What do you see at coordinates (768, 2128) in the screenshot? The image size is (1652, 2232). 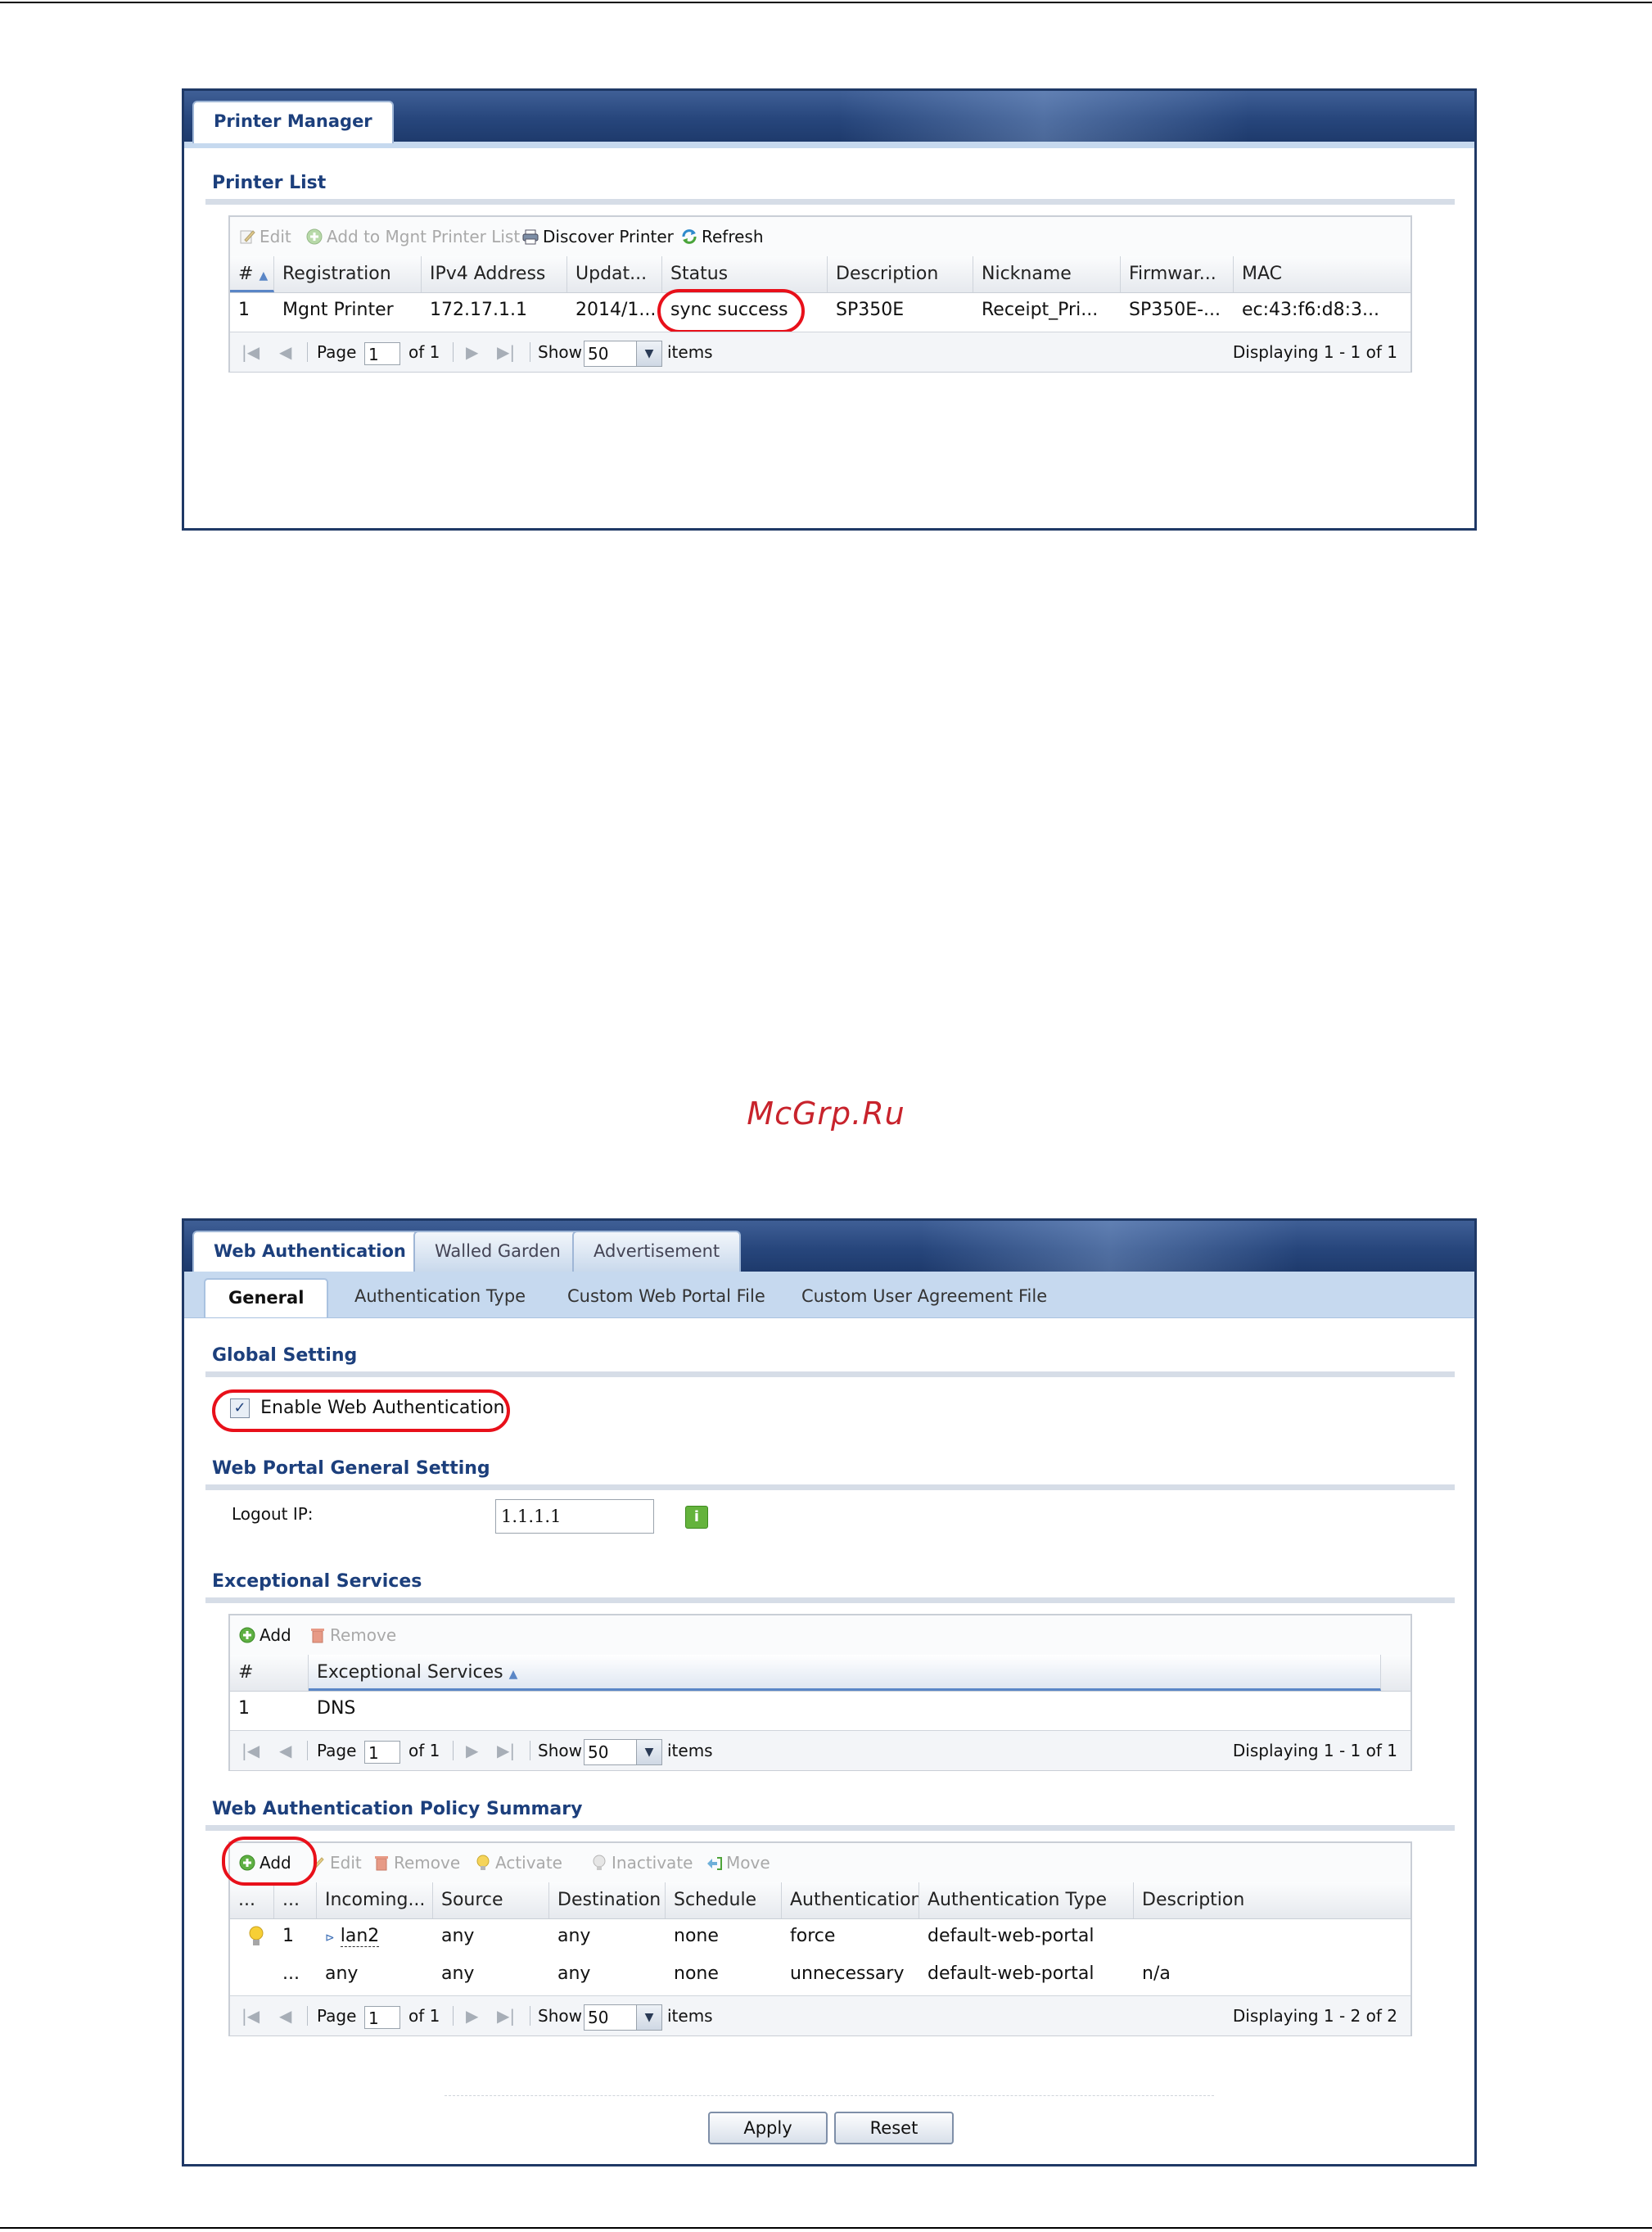 I see `apply-button: Apply` at bounding box center [768, 2128].